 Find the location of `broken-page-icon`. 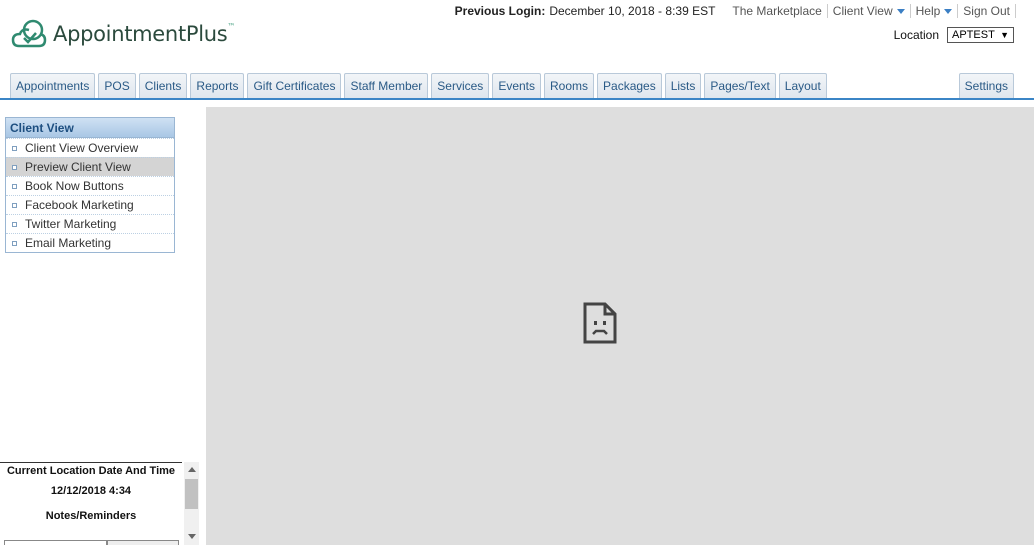

broken-page-icon is located at coordinates (600, 323).